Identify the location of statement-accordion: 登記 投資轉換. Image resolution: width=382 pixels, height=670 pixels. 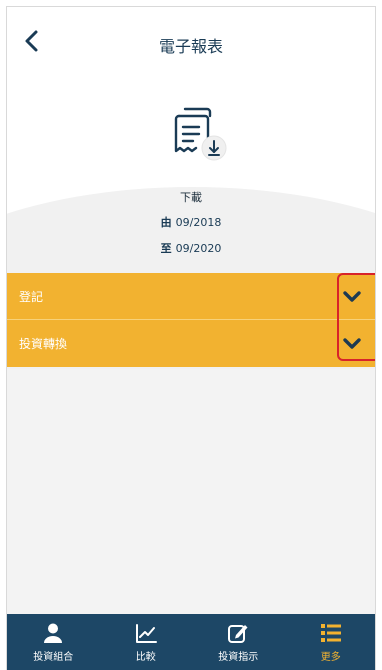
(191, 320).